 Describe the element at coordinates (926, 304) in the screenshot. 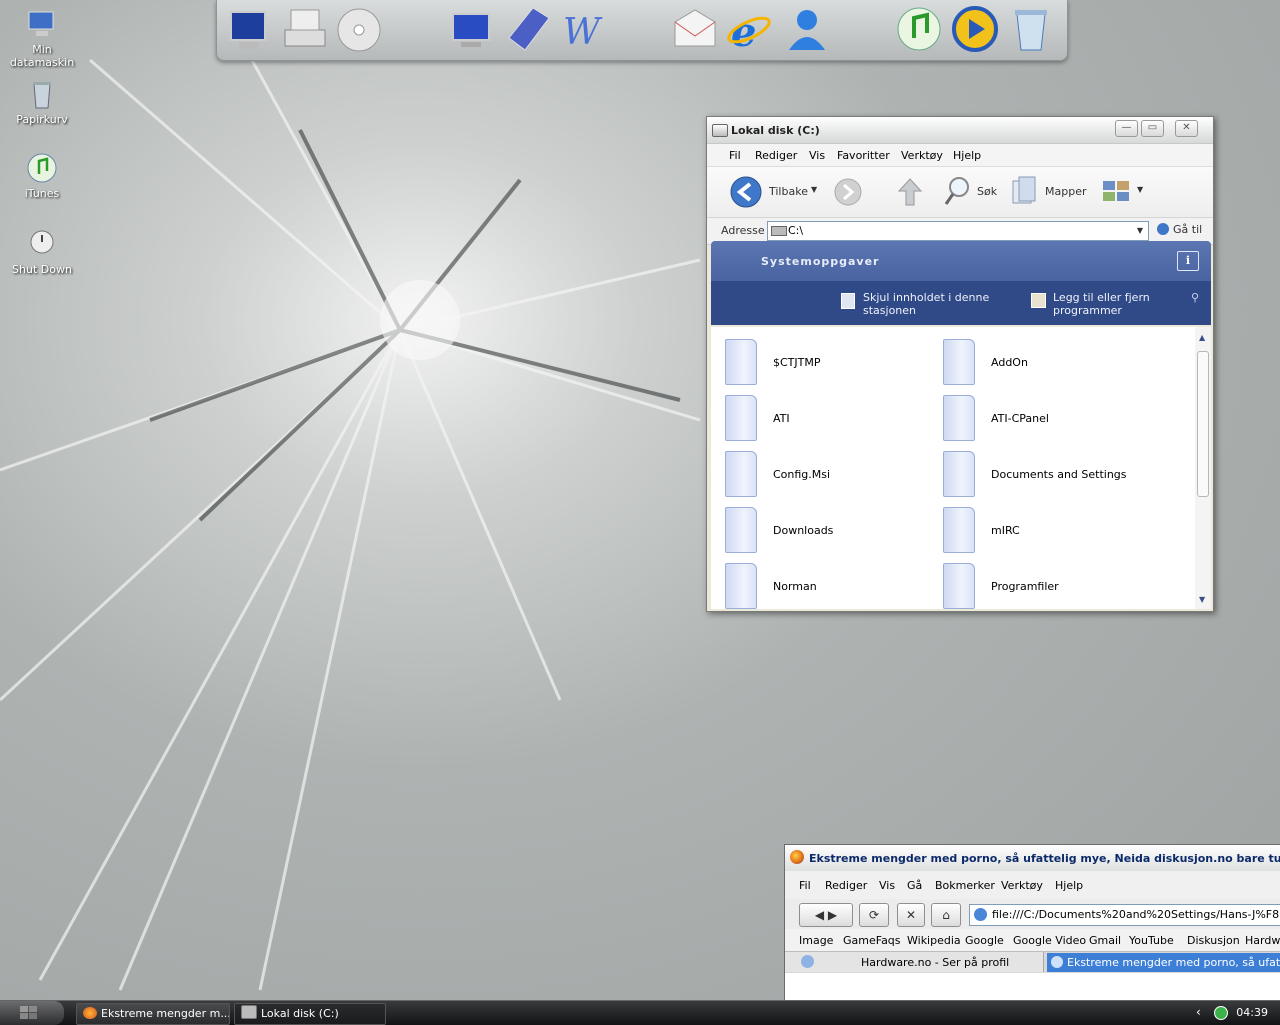

I see `hide-drive-contents-link: Skjul innholdet i denne stasjonen` at that location.